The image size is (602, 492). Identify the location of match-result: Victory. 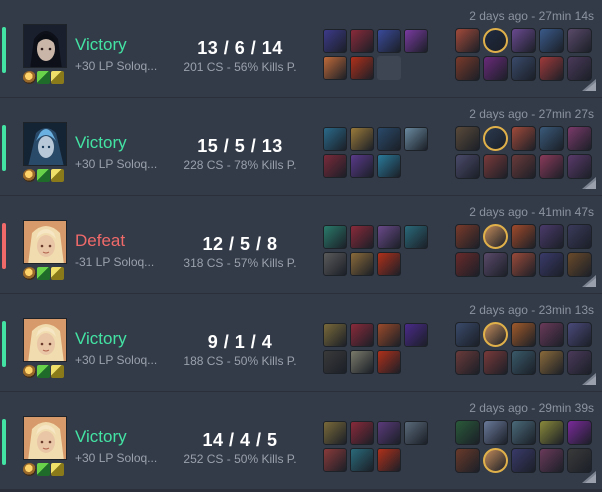
(101, 436).